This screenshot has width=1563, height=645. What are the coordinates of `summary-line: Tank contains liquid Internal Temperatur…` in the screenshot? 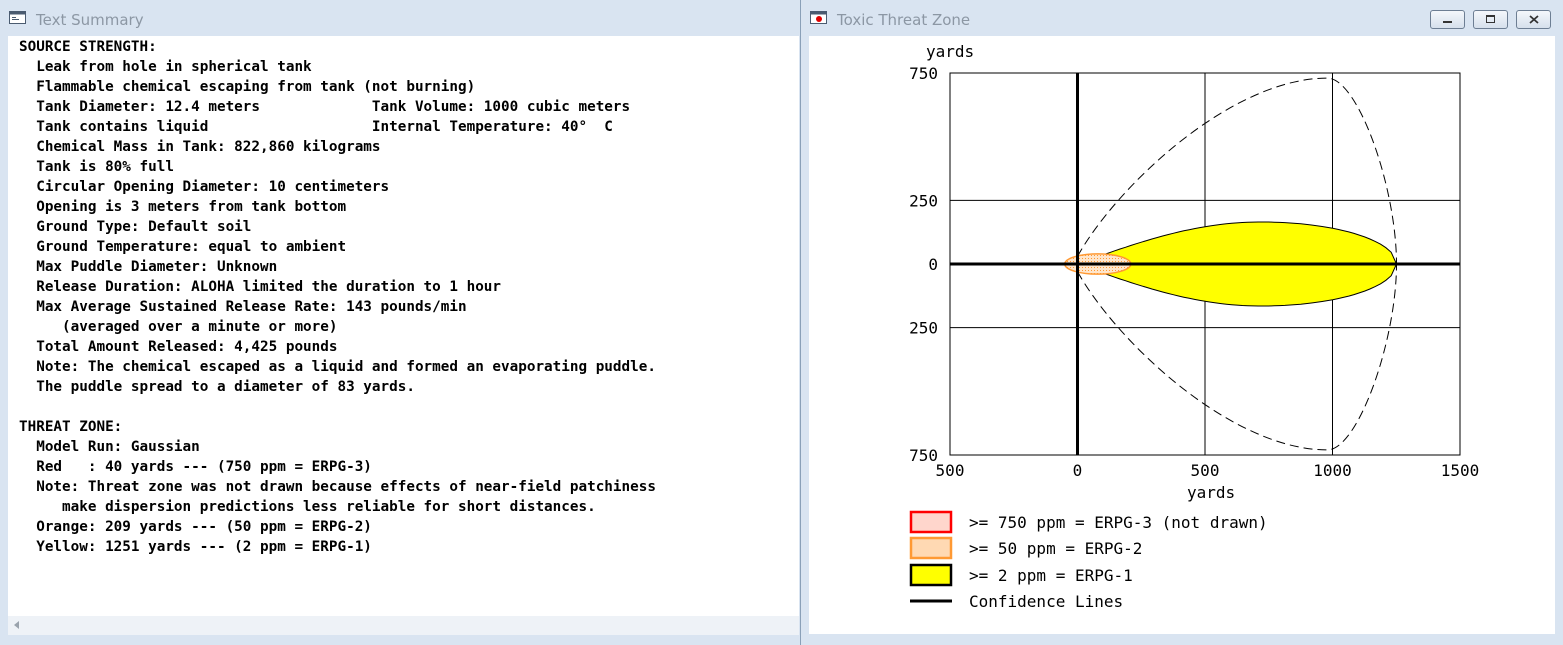 It's located at (316, 127).